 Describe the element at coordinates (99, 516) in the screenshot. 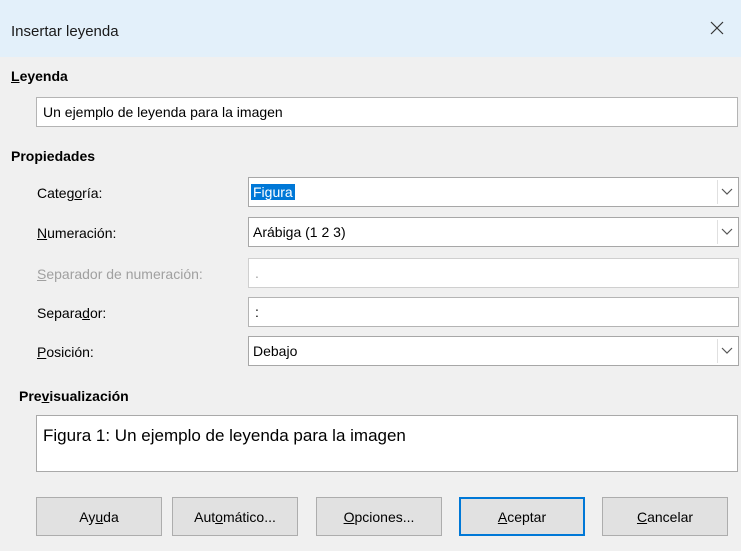

I see `help-button: Ay u da` at that location.